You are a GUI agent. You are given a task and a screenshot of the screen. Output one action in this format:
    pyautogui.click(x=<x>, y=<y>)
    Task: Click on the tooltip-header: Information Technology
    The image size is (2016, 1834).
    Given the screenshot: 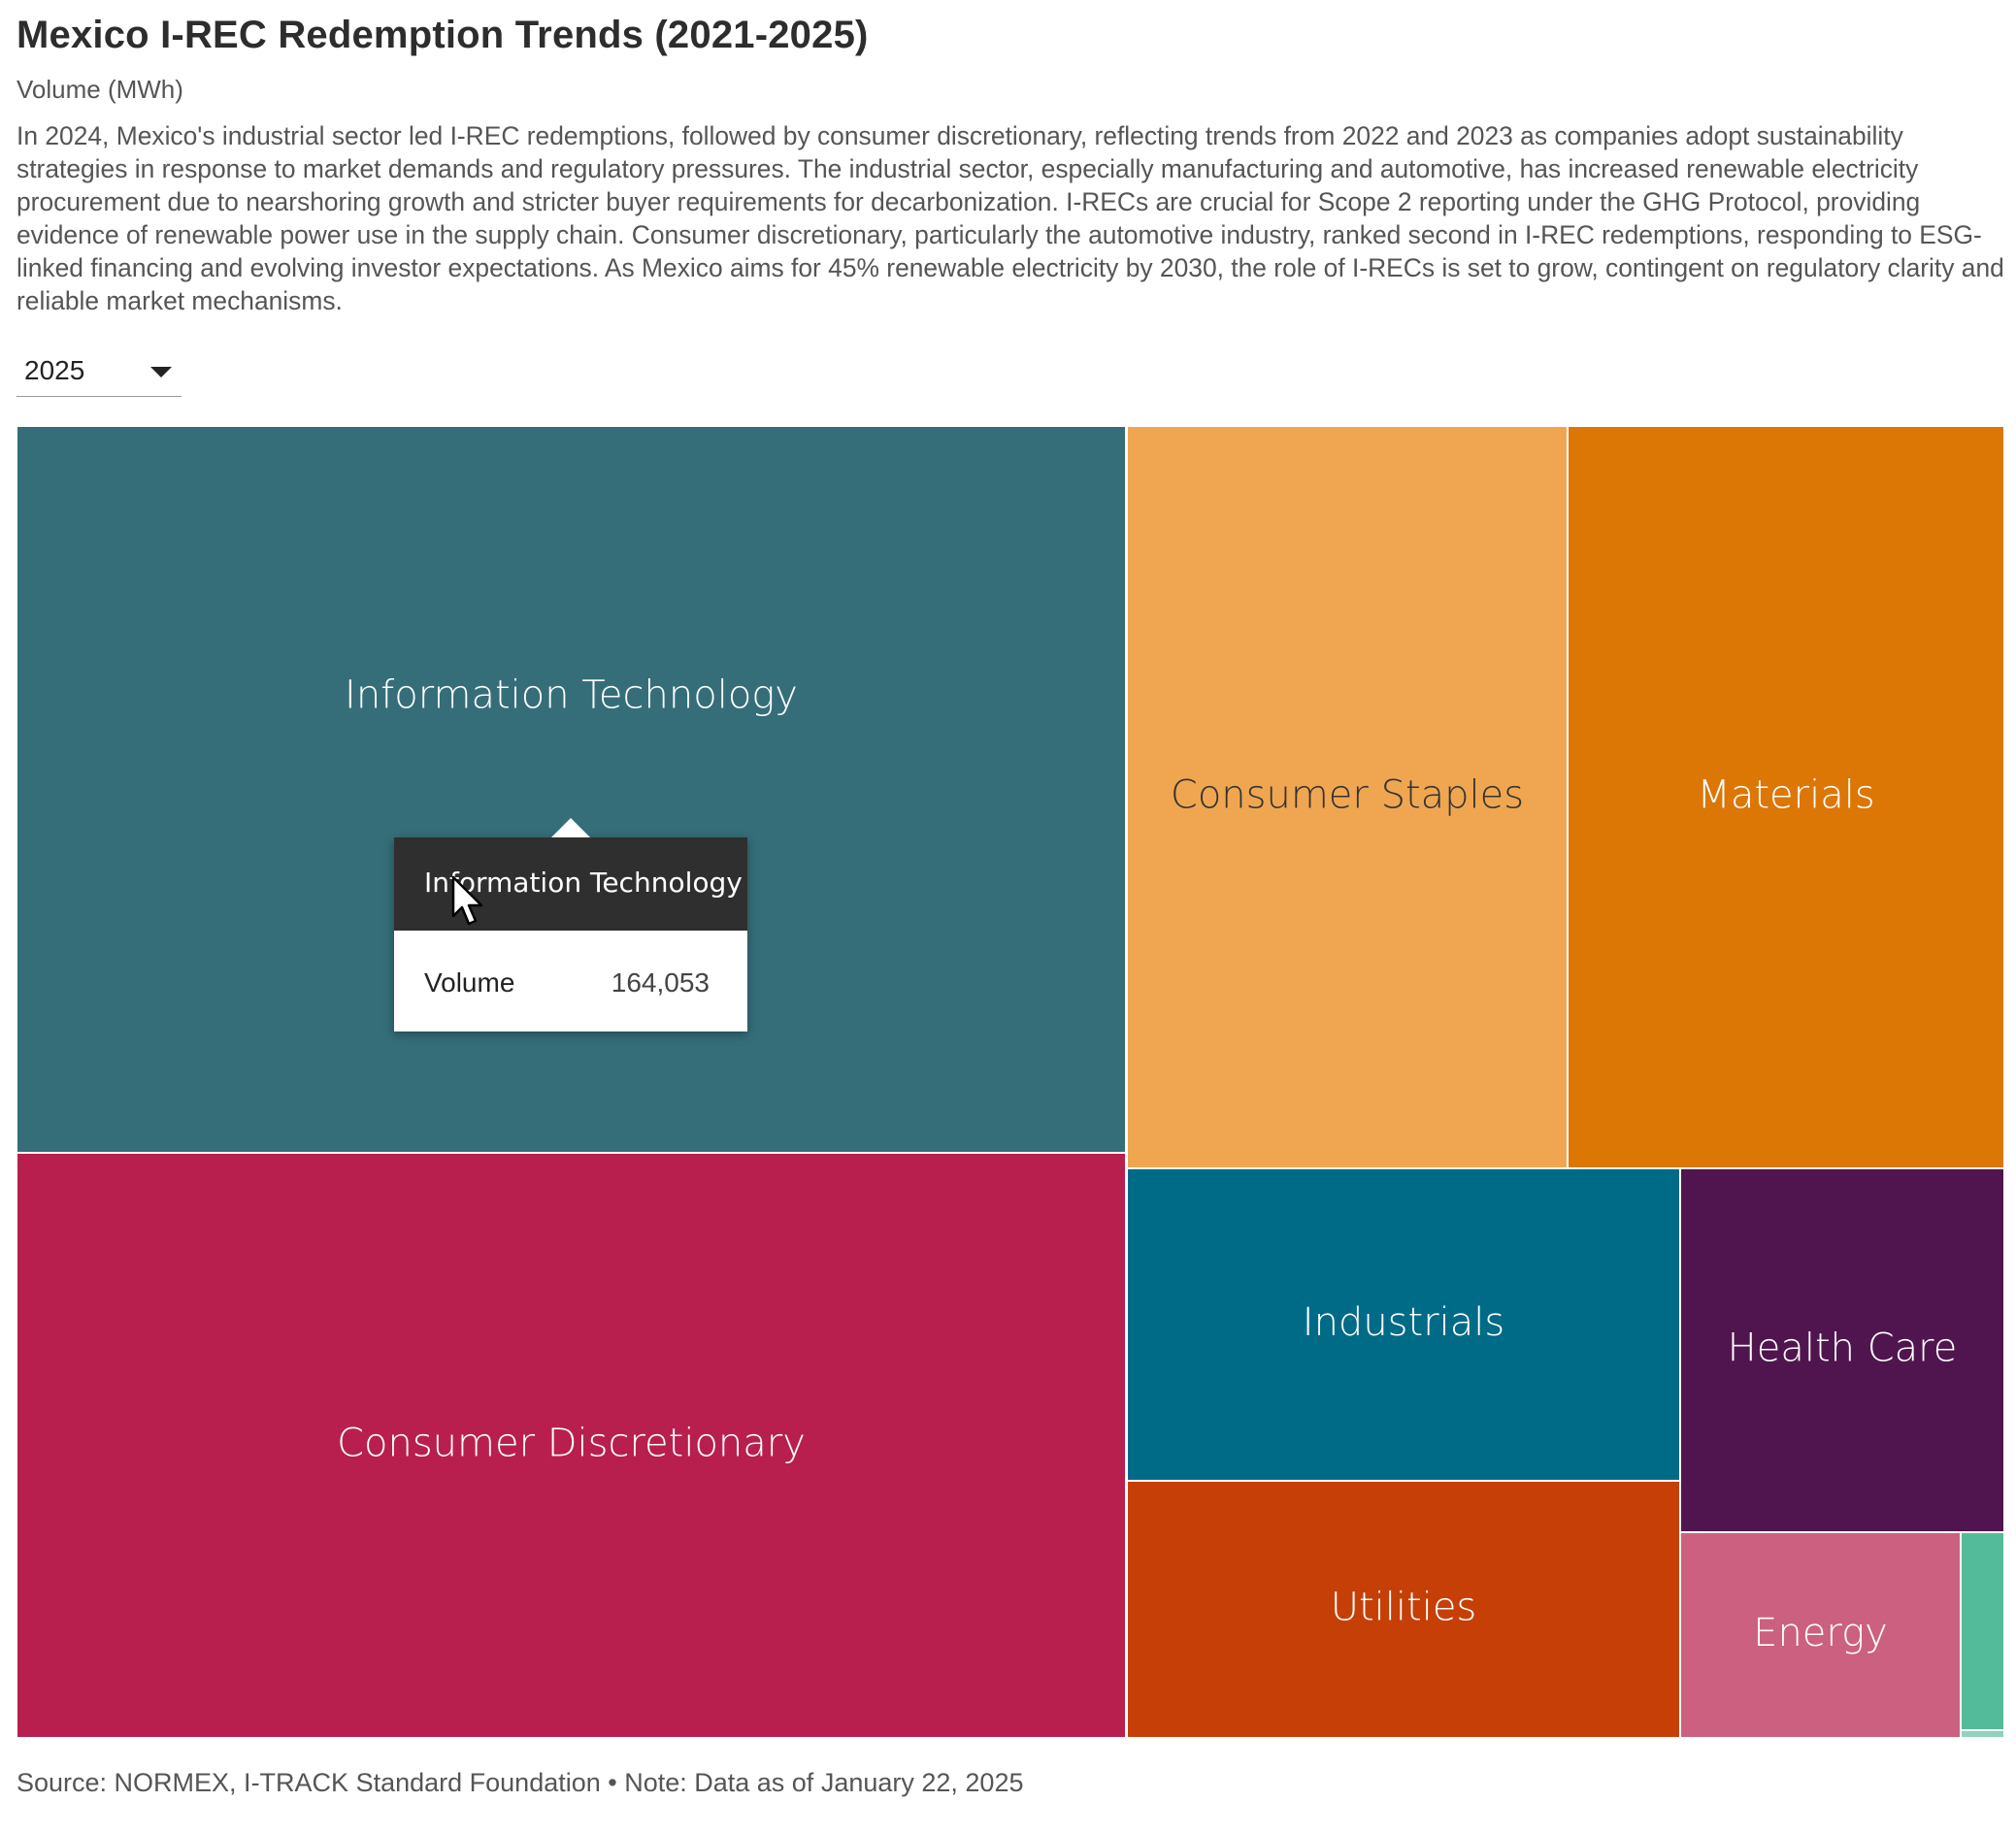 What is the action you would take?
    pyautogui.click(x=570, y=884)
    